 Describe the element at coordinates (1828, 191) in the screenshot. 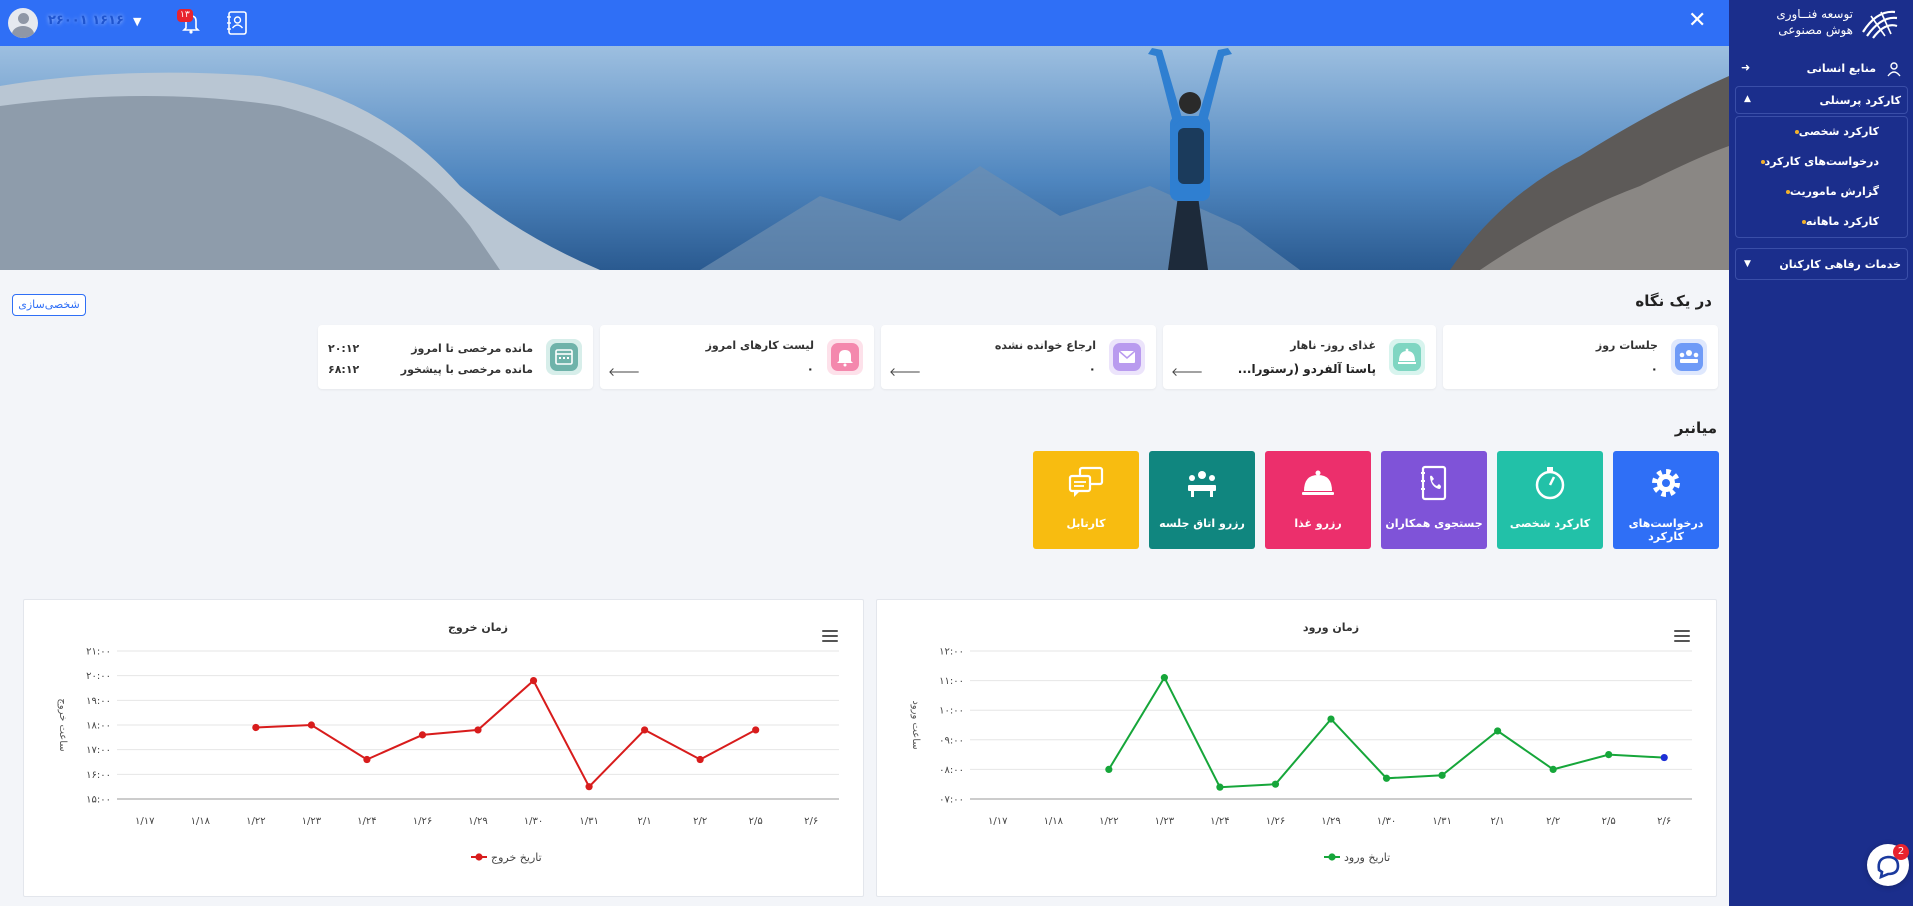

I see `sidebar-subitem-mission: گزارش ماموریت` at that location.